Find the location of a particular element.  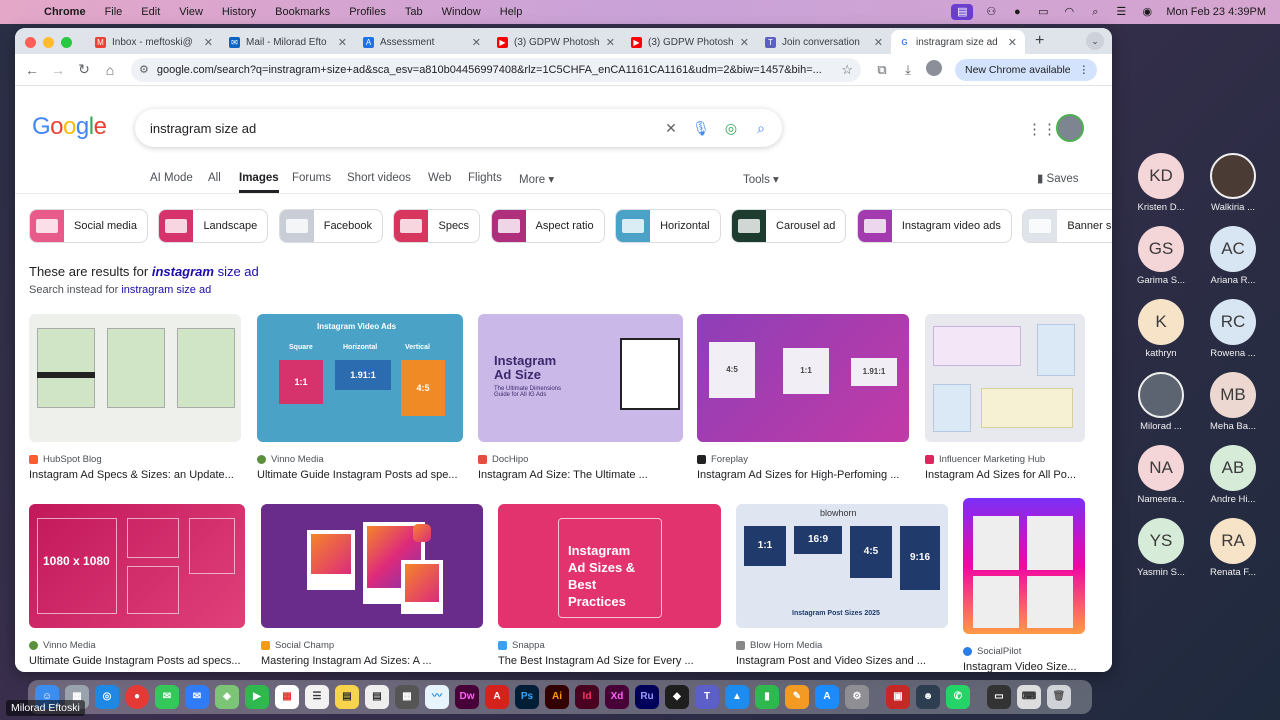

notes-icon: ▤ is located at coordinates (347, 697).